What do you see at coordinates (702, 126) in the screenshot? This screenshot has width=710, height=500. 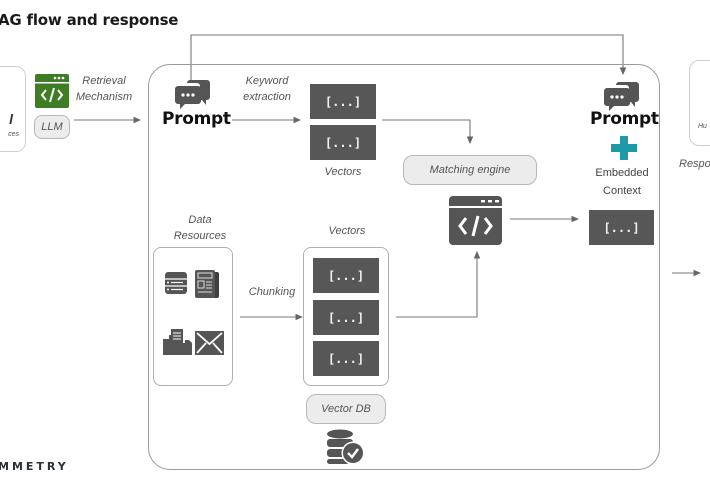 I see `human-response-card-text: Hu` at bounding box center [702, 126].